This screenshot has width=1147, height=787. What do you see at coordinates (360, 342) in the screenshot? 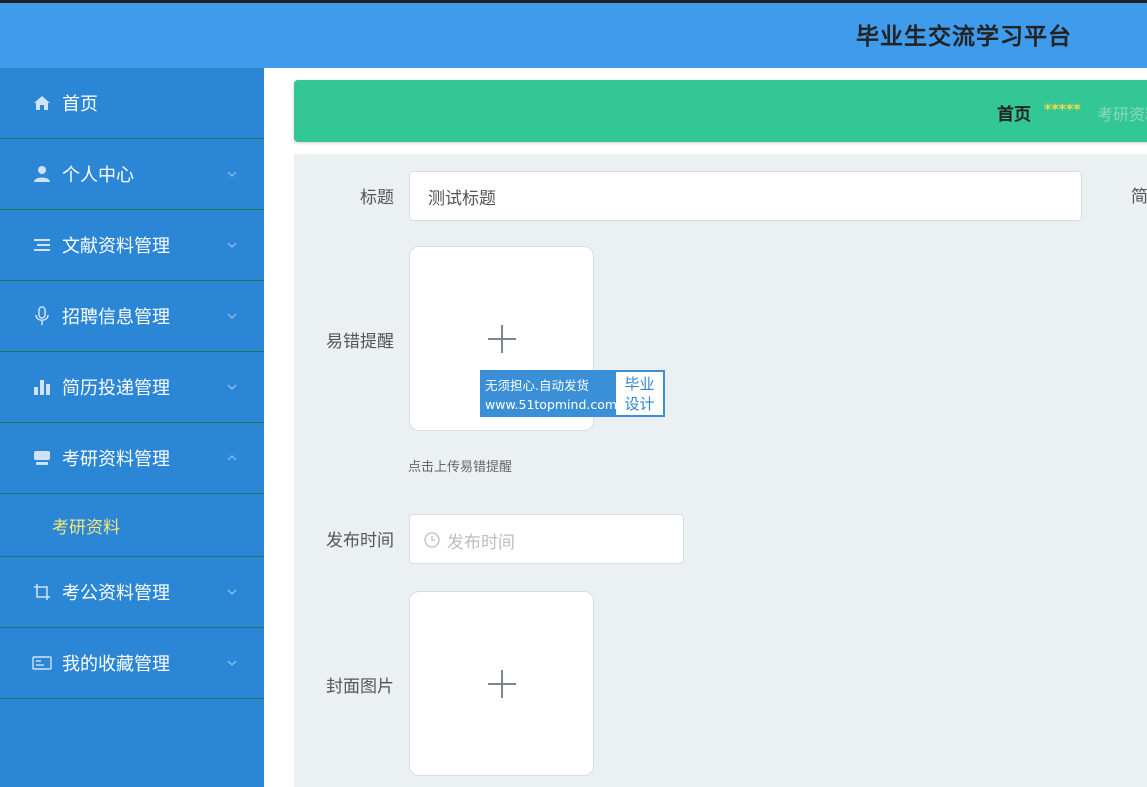
I see `mistake-reminder-label: 易错提醒` at bounding box center [360, 342].